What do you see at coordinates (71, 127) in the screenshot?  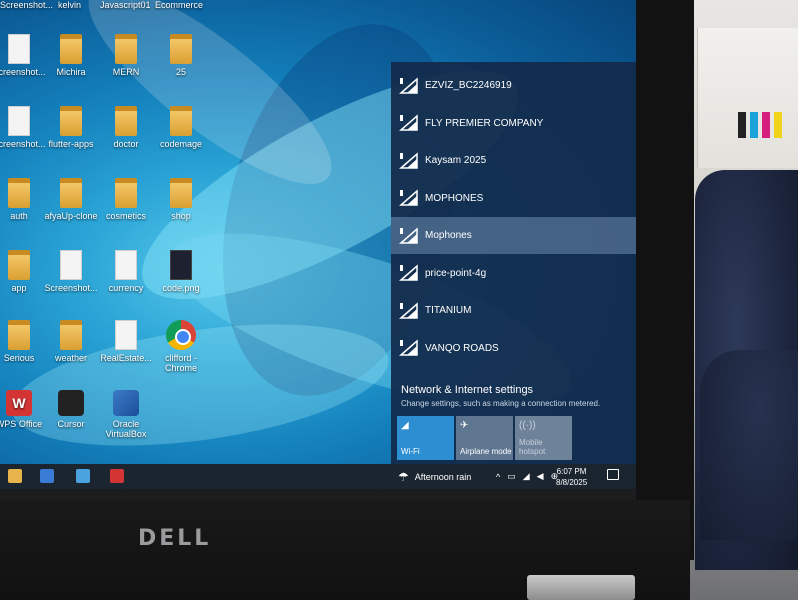 I see `desktop-icon: flutter-apps` at bounding box center [71, 127].